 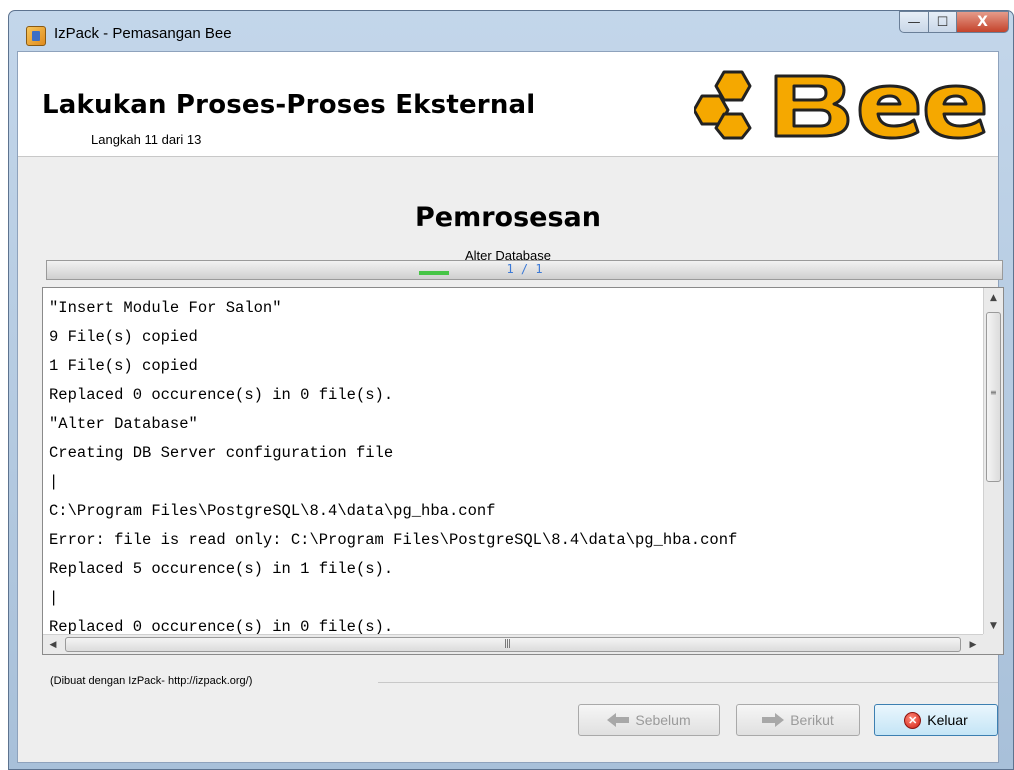 I want to click on page-title: Lakukan Proses-Proses Eksternal, so click(x=289, y=105).